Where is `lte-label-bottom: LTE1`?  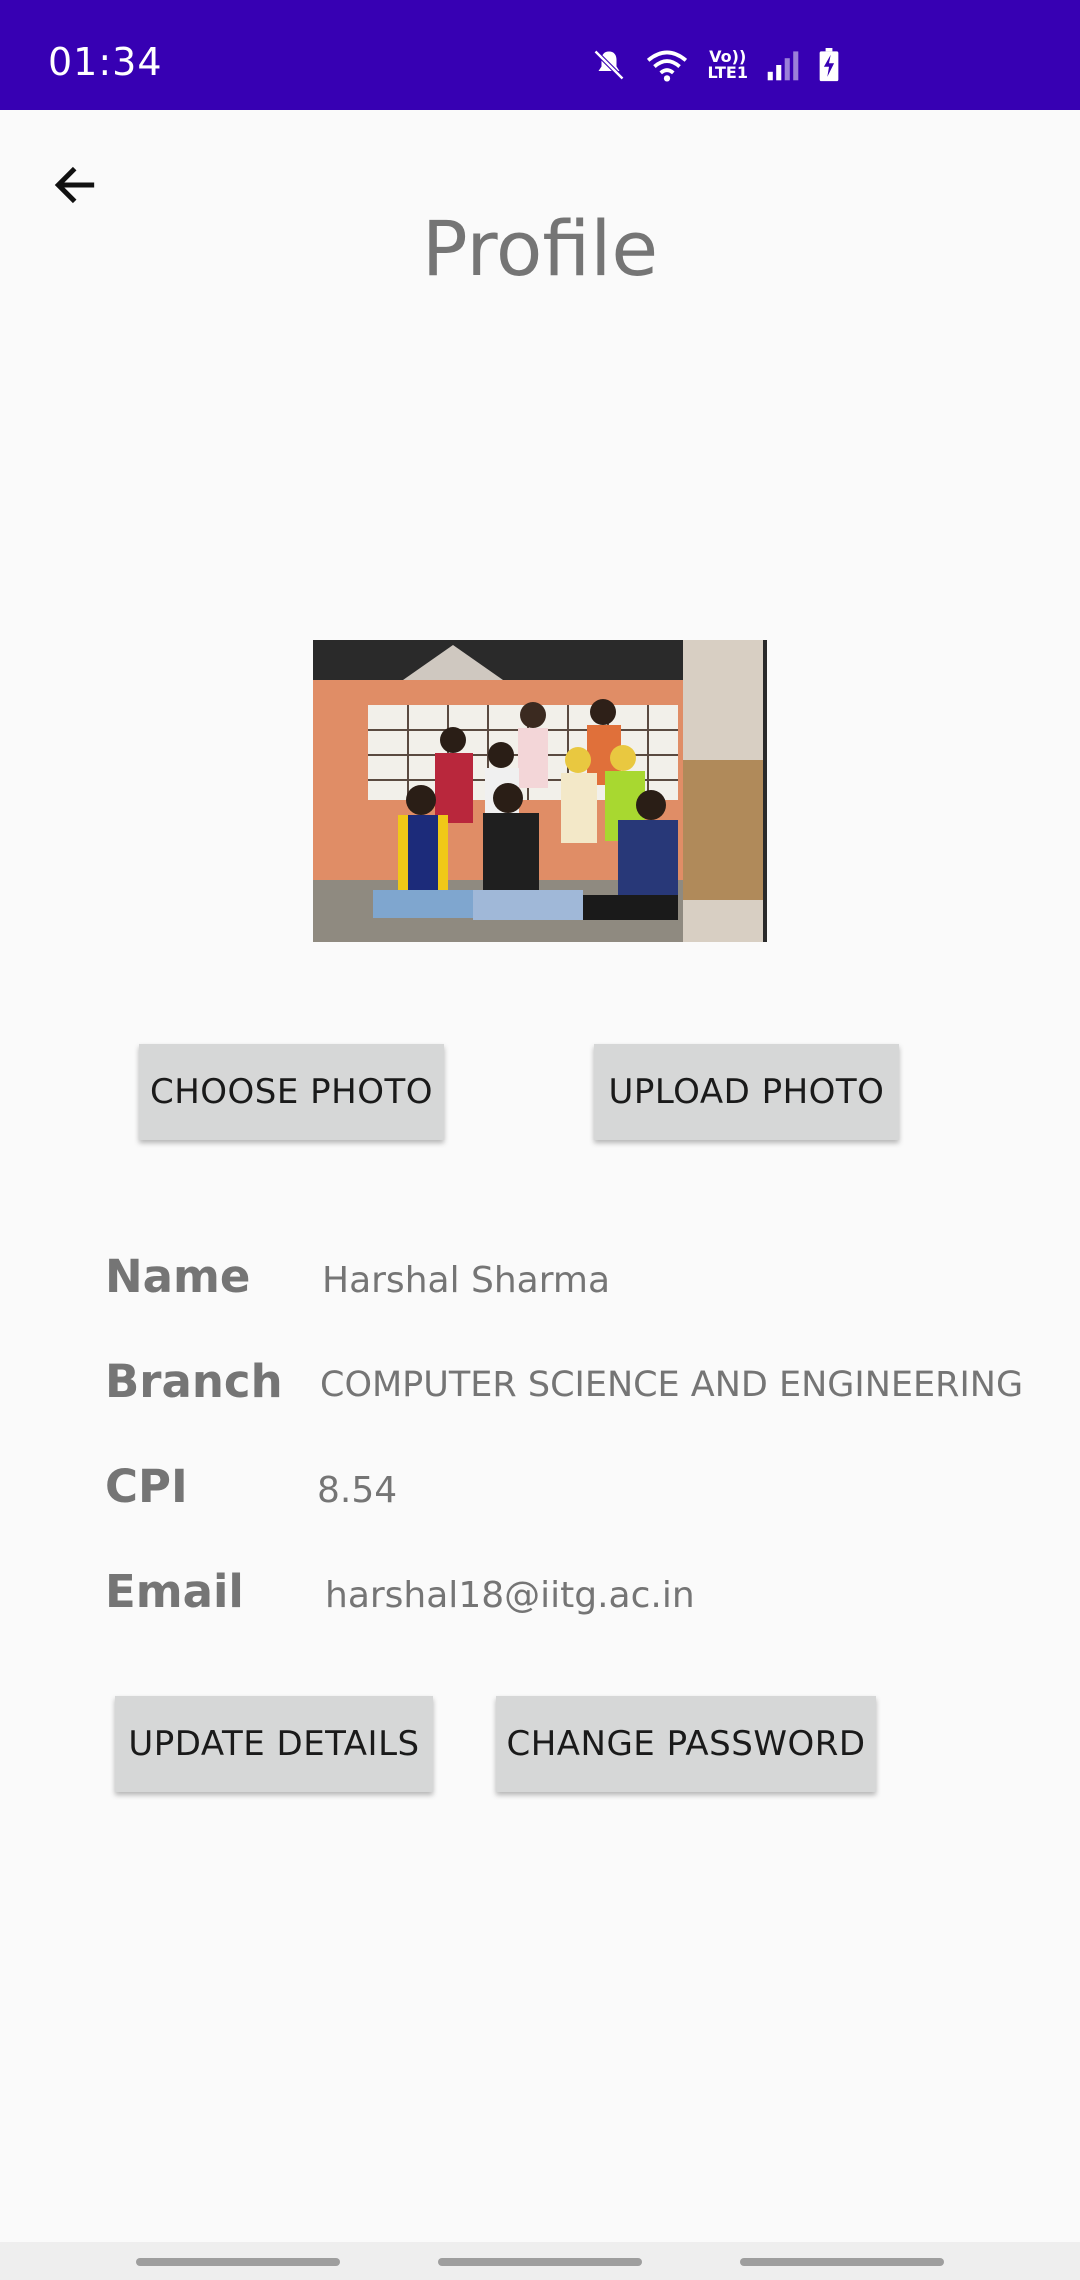
lte-label-bottom: LTE1 is located at coordinates (727, 72).